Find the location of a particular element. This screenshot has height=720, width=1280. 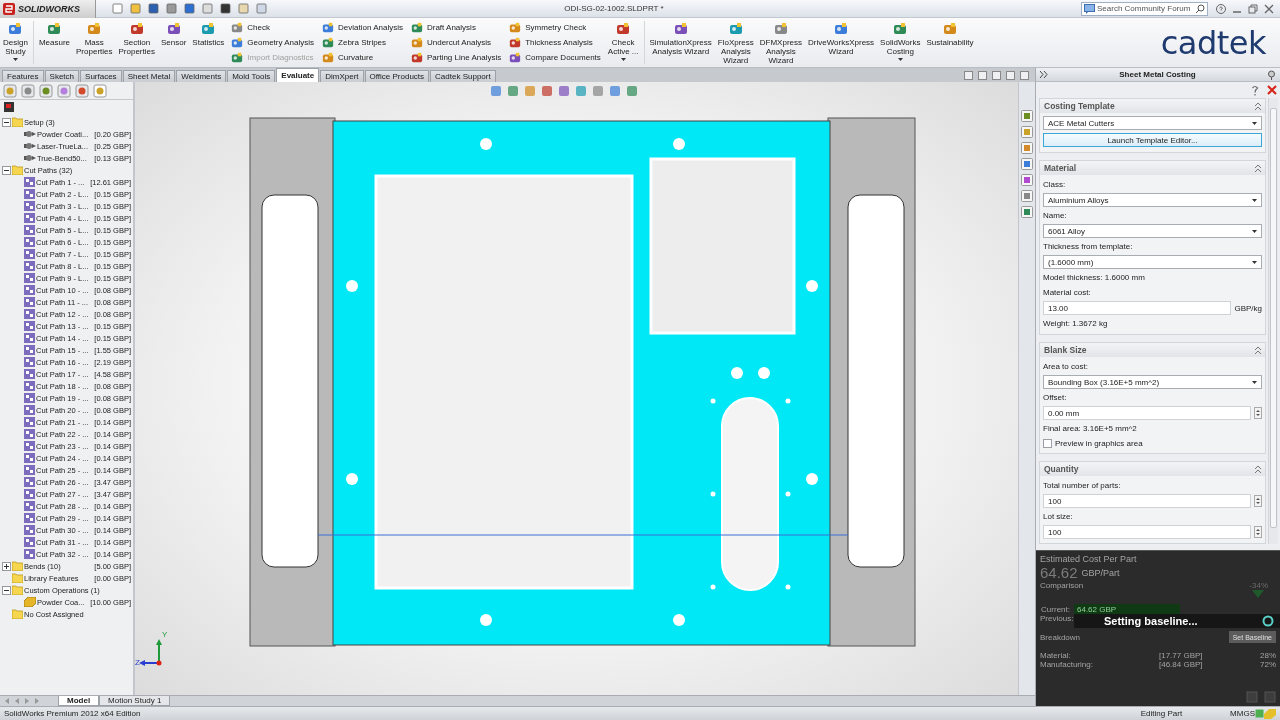

ribbon-button: Measure is located at coordinates (54, 42).